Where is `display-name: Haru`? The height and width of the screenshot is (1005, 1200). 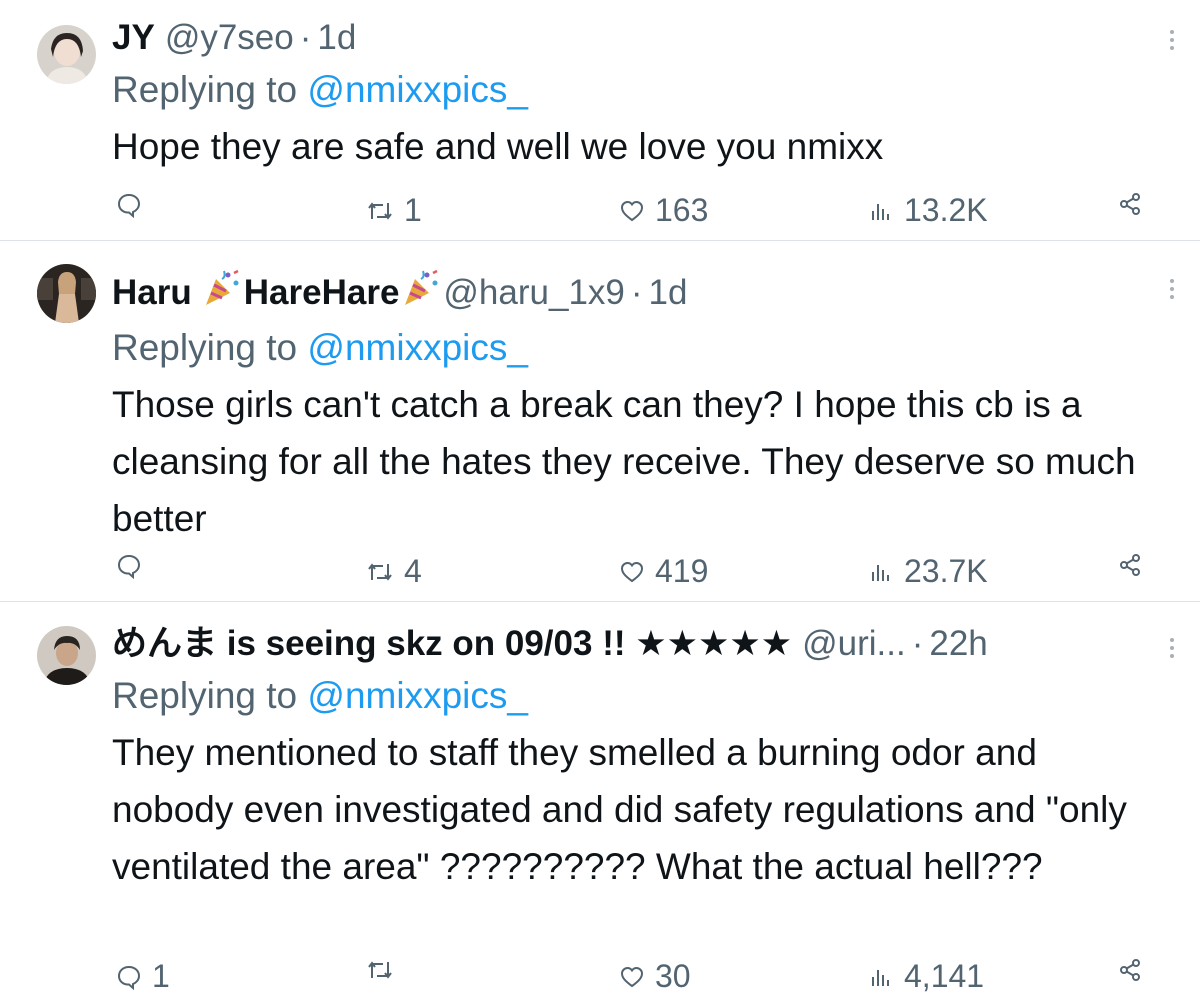 display-name: Haru is located at coordinates (152, 293).